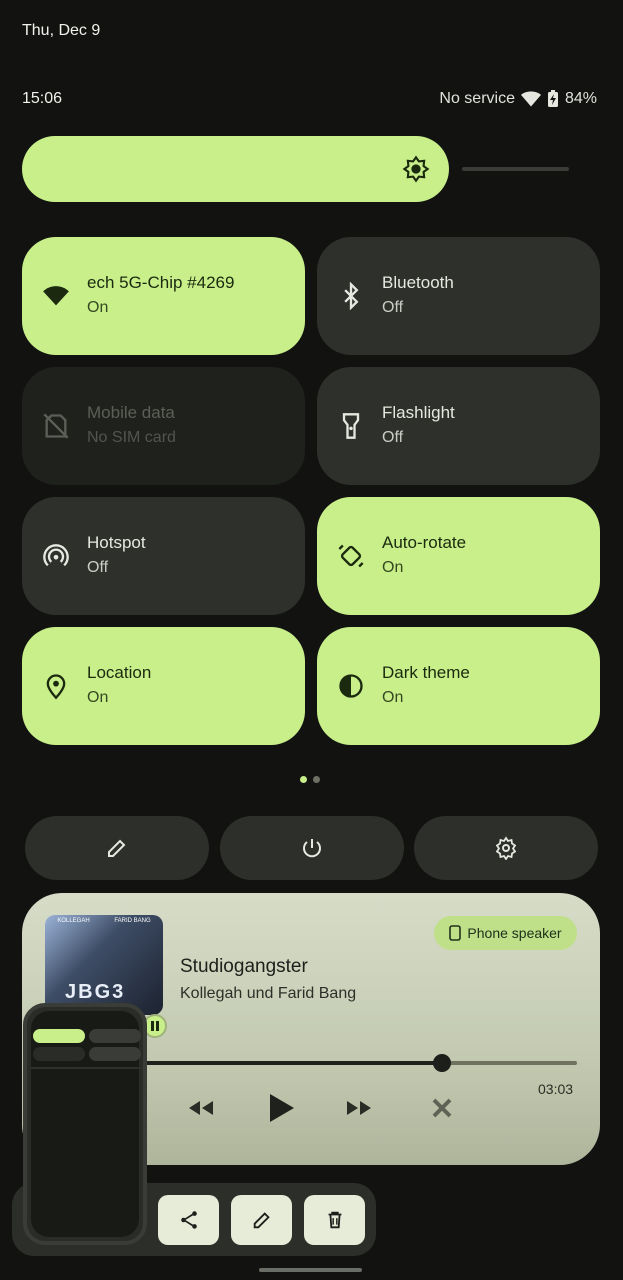  I want to click on page-dot-active, so click(303, 779).